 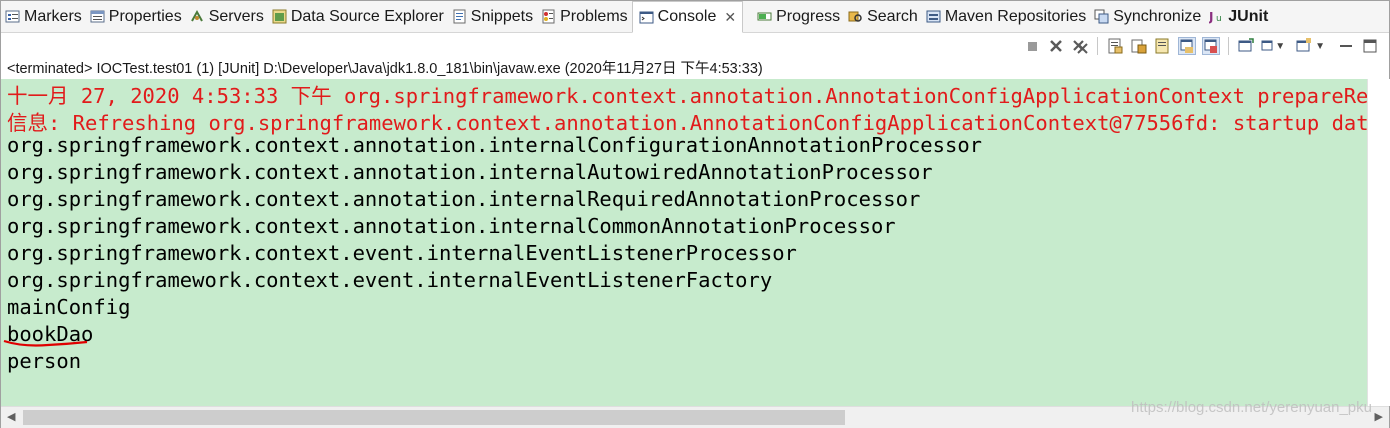 What do you see at coordinates (434, 417) in the screenshot?
I see `scrollbar-thumb` at bounding box center [434, 417].